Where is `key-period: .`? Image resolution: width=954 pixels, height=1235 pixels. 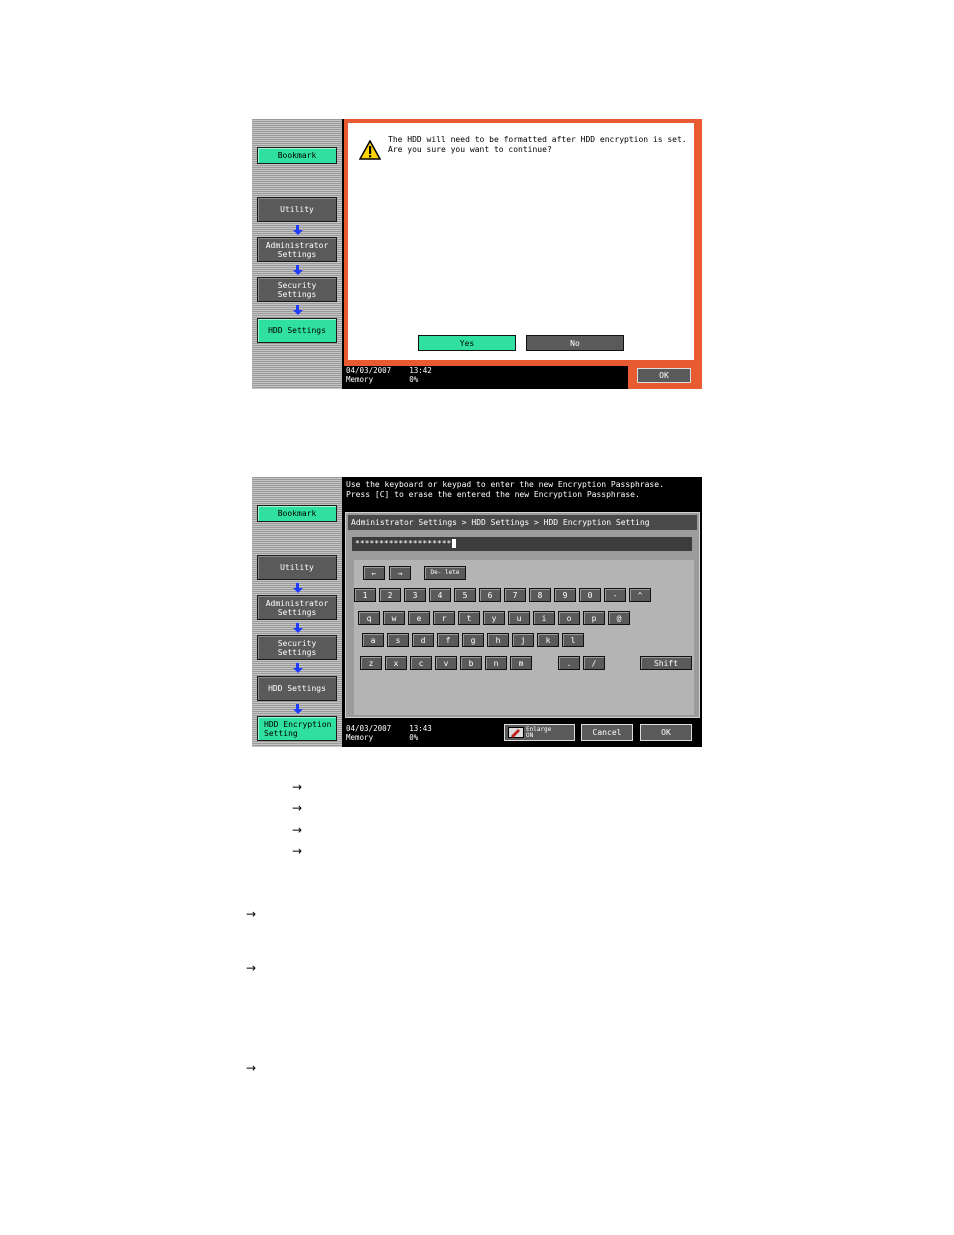 key-period: . is located at coordinates (569, 663).